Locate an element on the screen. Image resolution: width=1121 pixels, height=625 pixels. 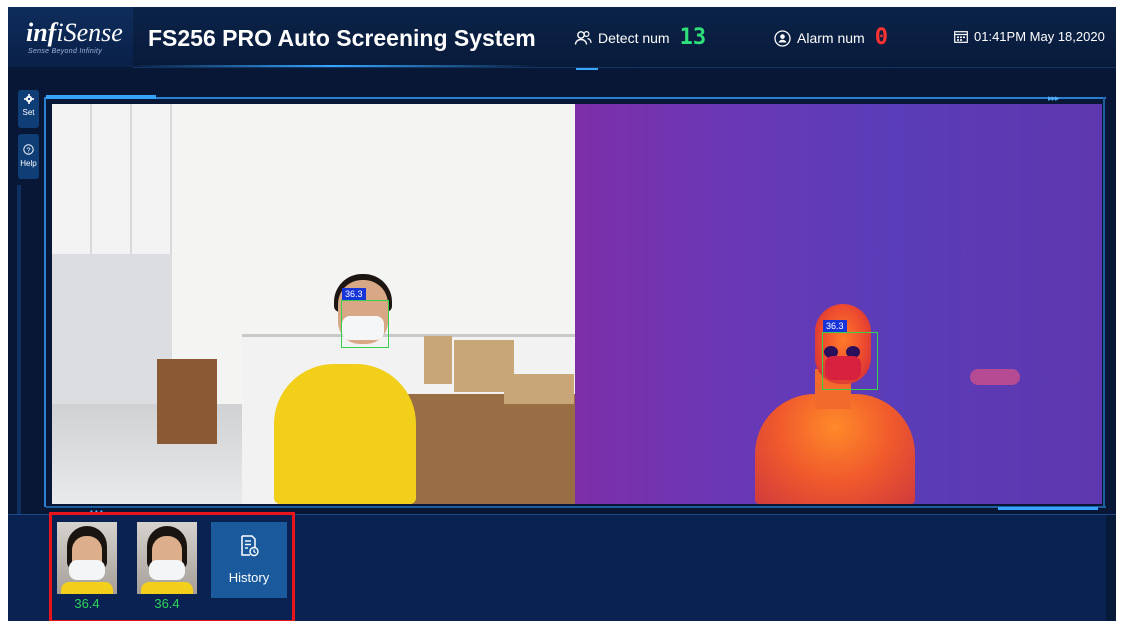
logo: infiSense Sense Beyond Infinity is located at coordinates (70, 37).